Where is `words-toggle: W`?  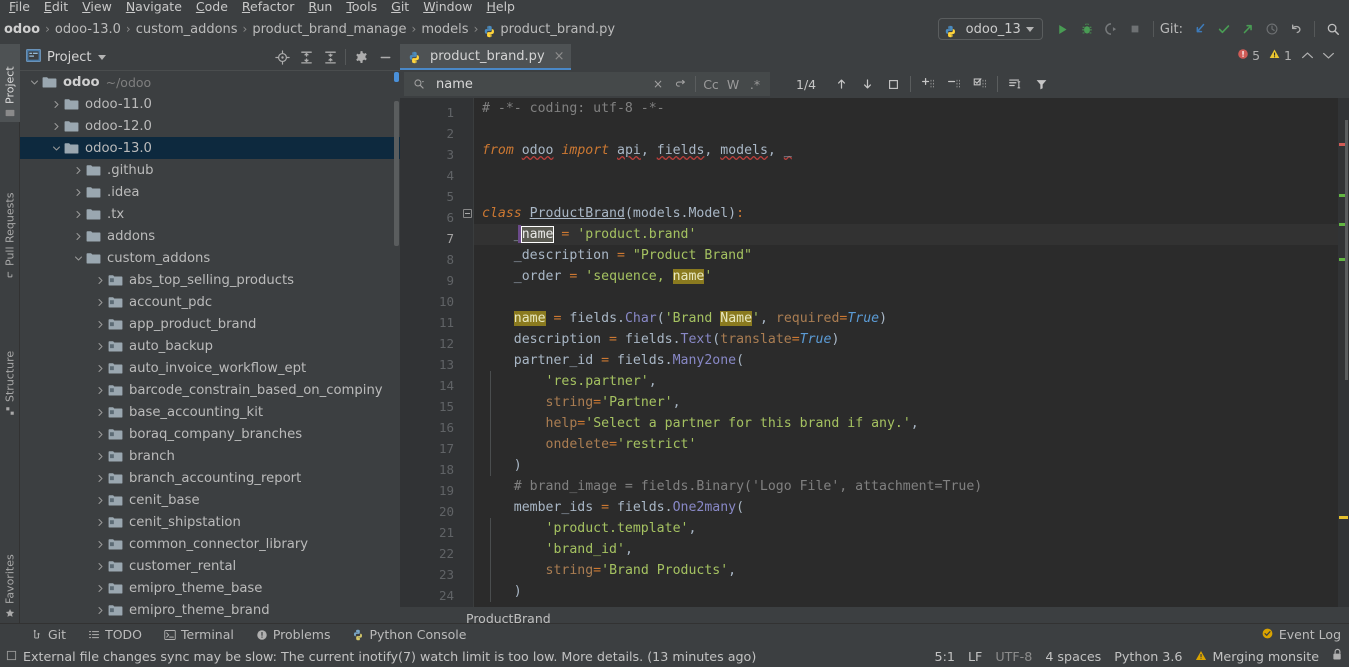 words-toggle: W is located at coordinates (733, 84).